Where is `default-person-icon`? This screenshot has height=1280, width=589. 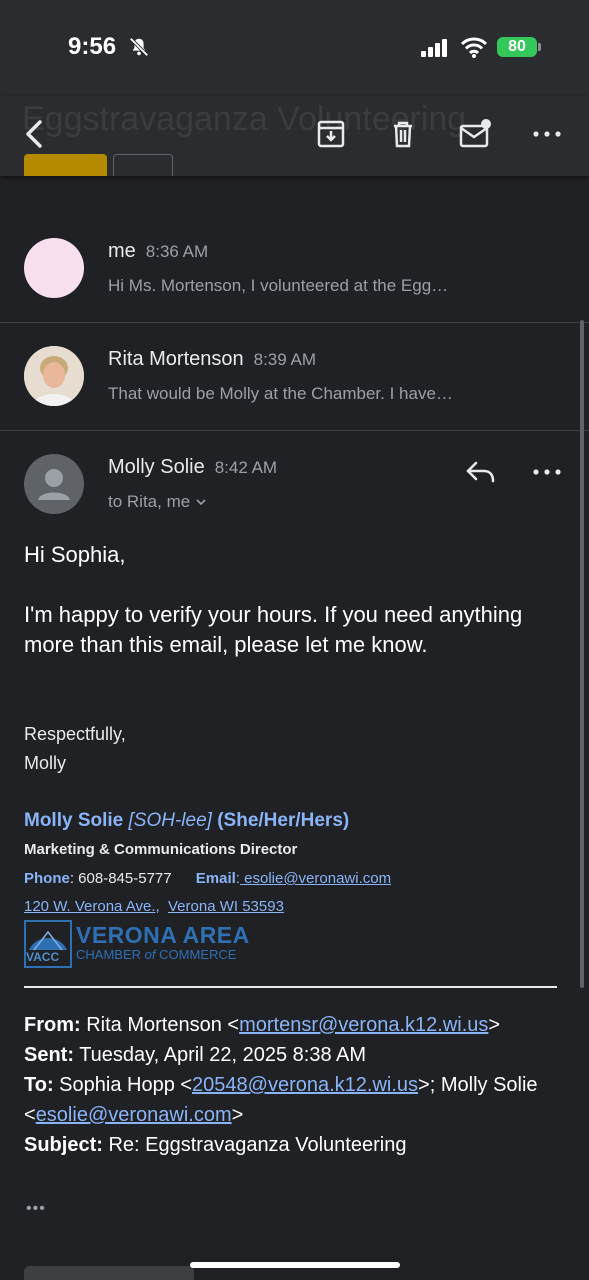 default-person-icon is located at coordinates (54, 484).